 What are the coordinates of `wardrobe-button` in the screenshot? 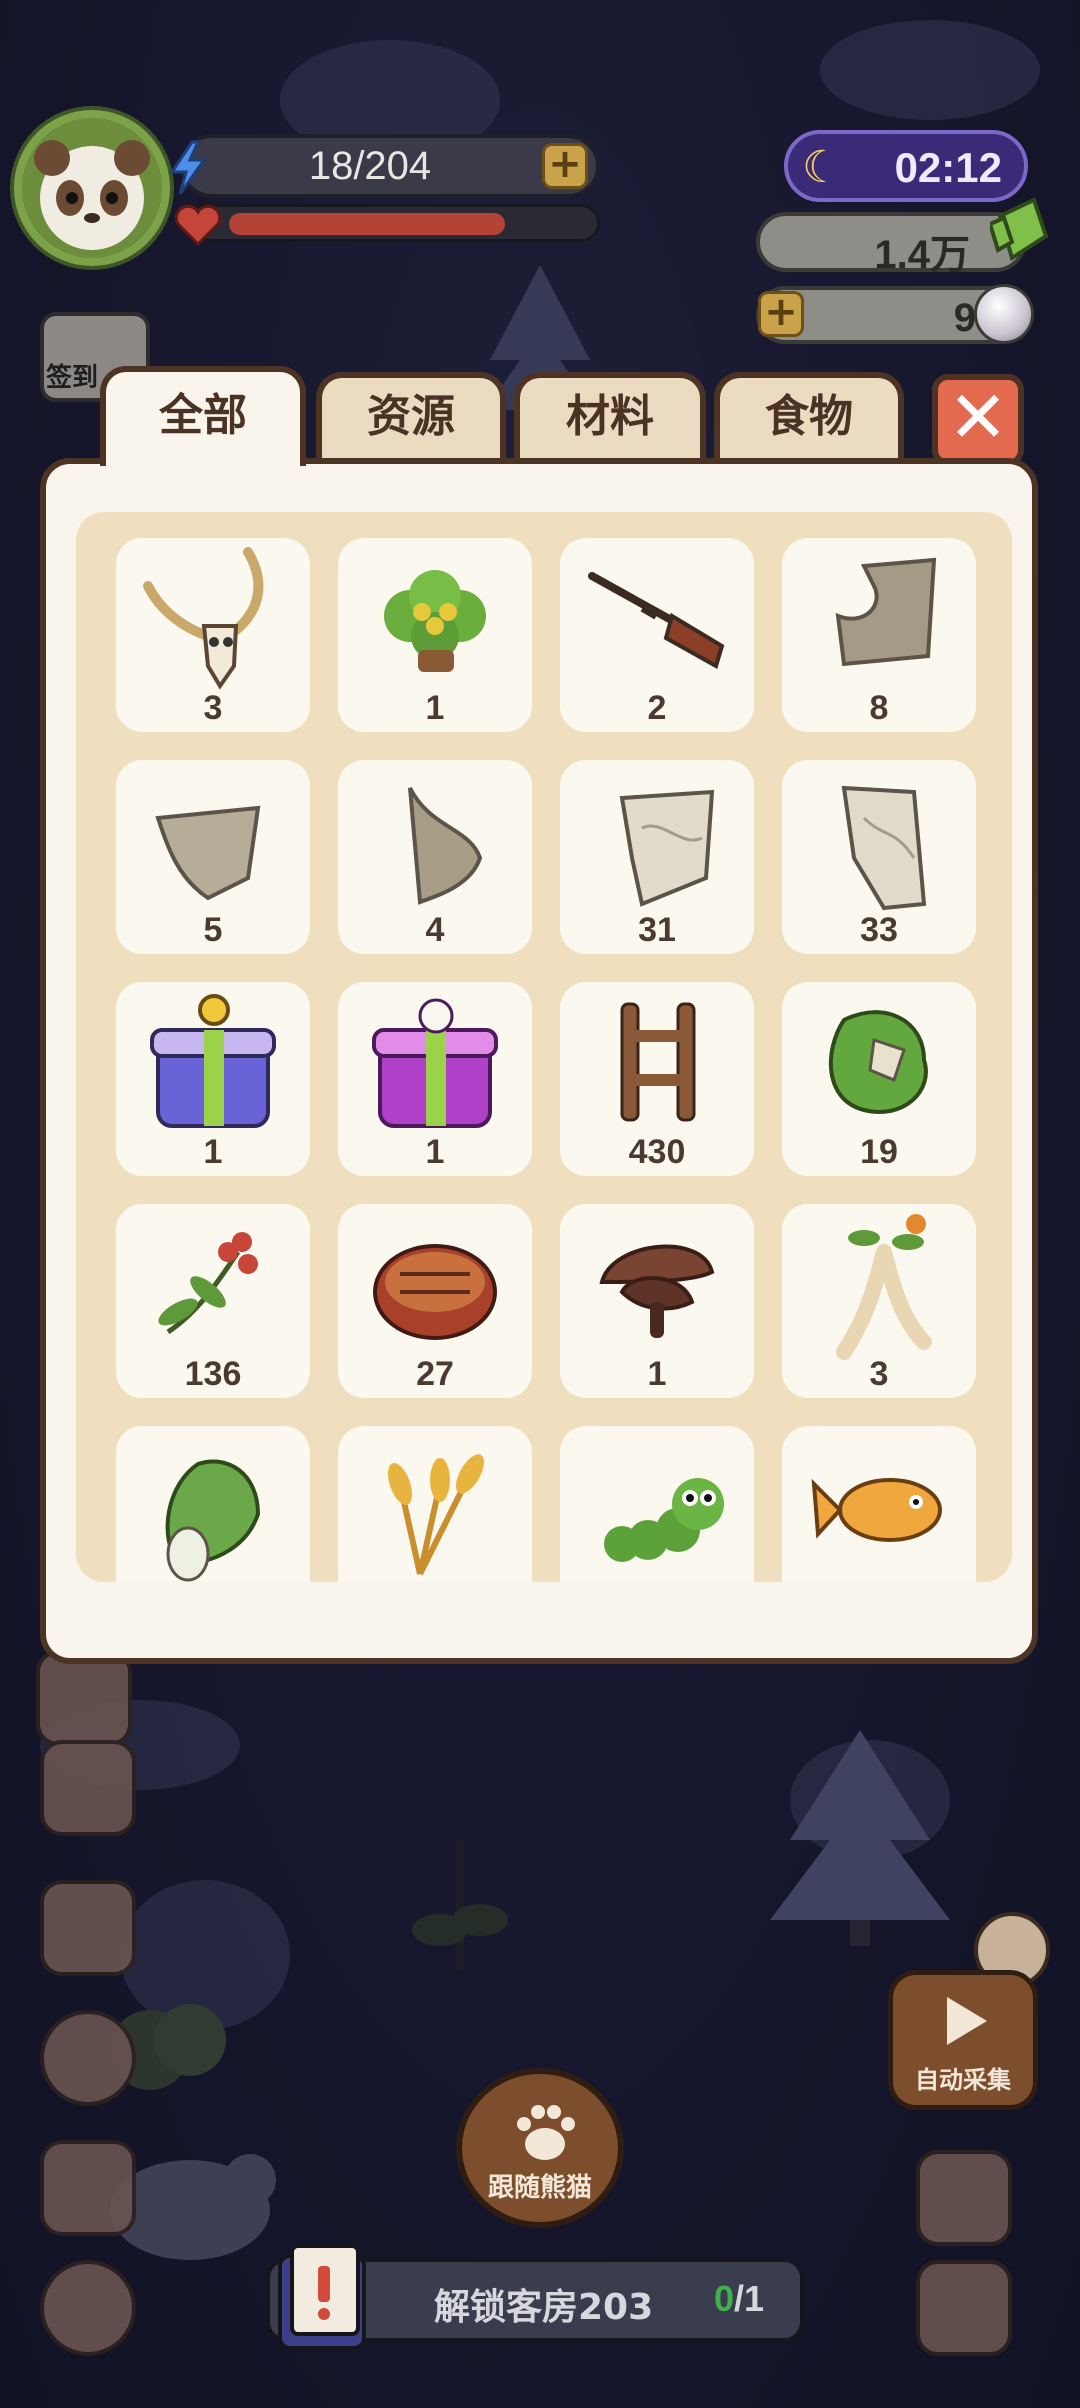 It's located at (88, 1928).